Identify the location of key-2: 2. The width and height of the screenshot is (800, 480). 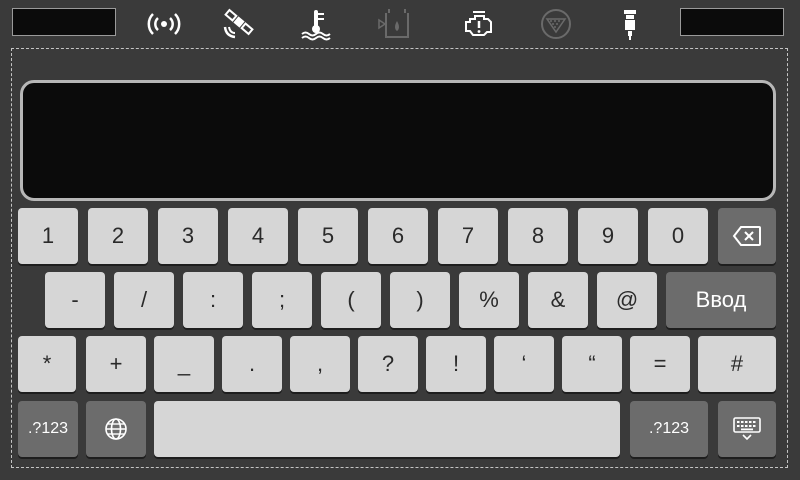
(118, 236).